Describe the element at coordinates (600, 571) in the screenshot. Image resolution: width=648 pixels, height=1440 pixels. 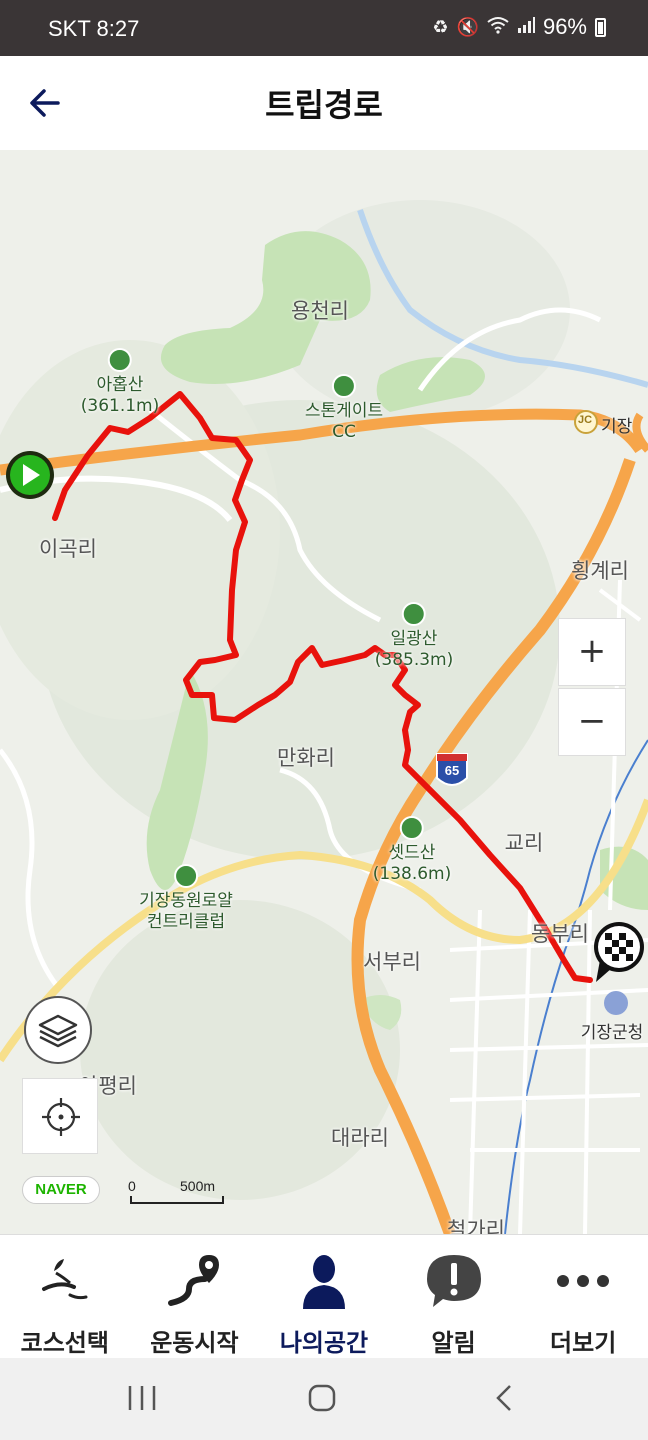
I see `place-label: 횡계리` at that location.